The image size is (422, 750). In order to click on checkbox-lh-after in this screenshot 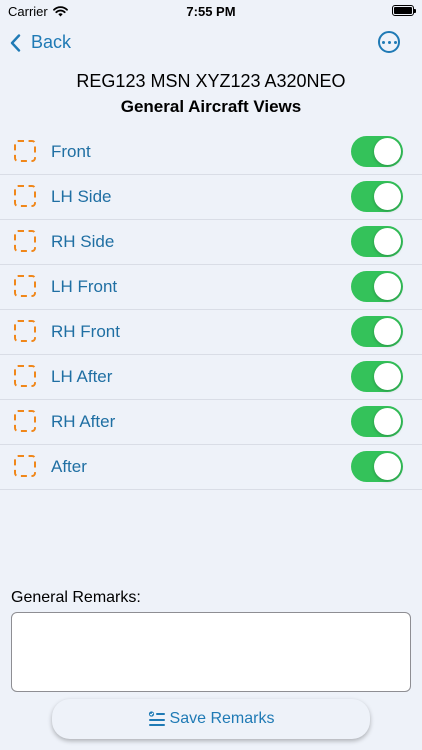, I will do `click(25, 376)`.